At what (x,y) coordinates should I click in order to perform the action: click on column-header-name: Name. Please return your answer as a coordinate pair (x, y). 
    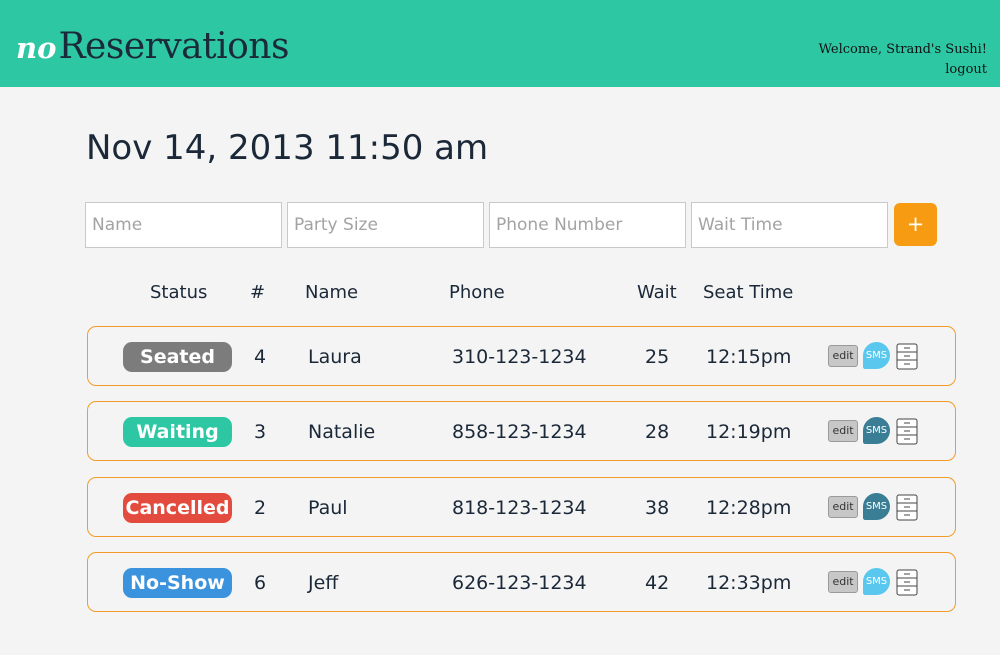
    Looking at the image, I should click on (332, 292).